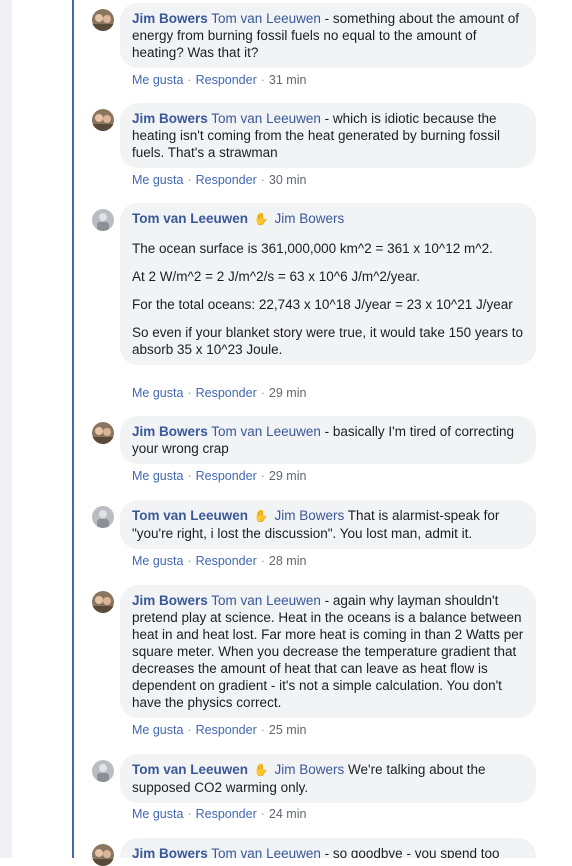 Image resolution: width=572 pixels, height=866 pixels. I want to click on comment-actions: Me gusta · Responder · 28 min, so click(219, 561).